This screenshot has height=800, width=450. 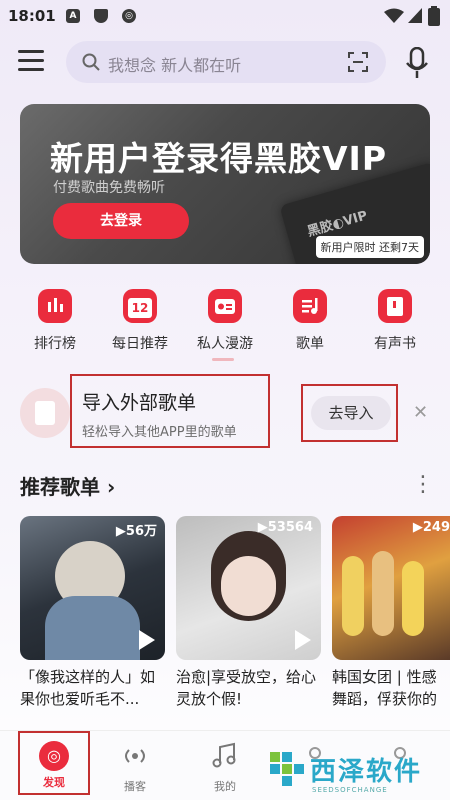 I want to click on netease-music-icon: ◎, so click(x=129, y=16).